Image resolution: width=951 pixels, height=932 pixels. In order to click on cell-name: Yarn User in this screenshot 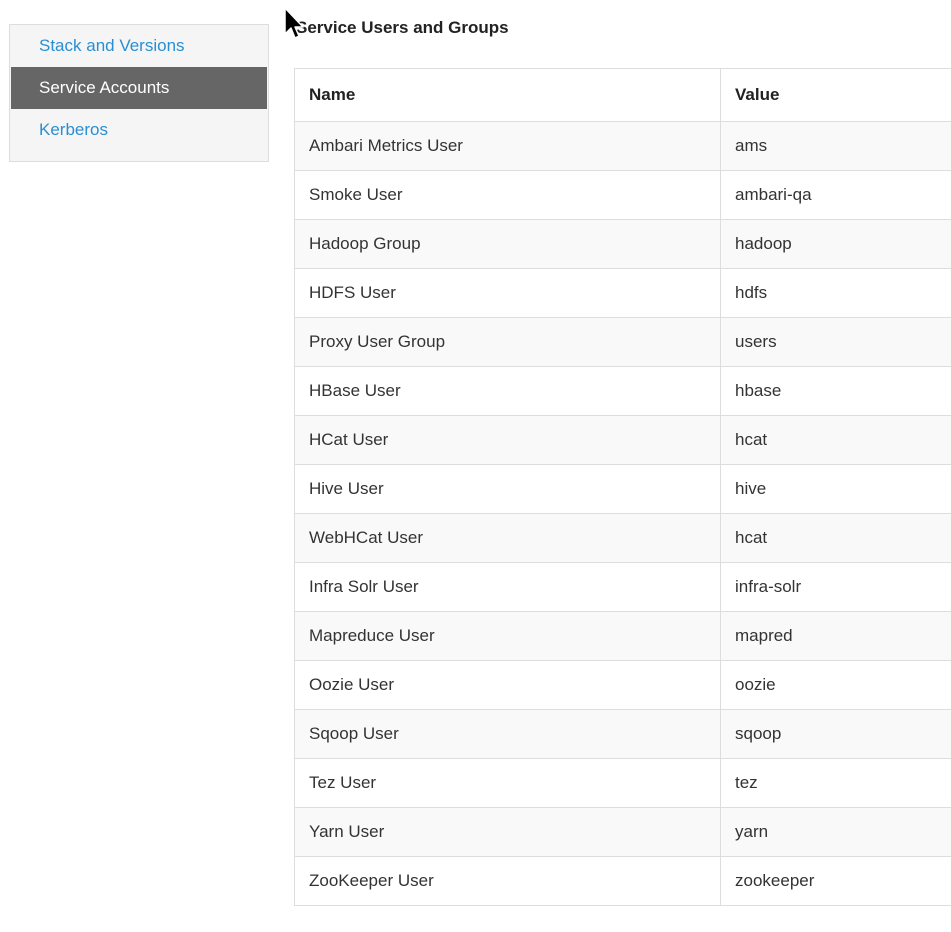, I will do `click(507, 832)`.